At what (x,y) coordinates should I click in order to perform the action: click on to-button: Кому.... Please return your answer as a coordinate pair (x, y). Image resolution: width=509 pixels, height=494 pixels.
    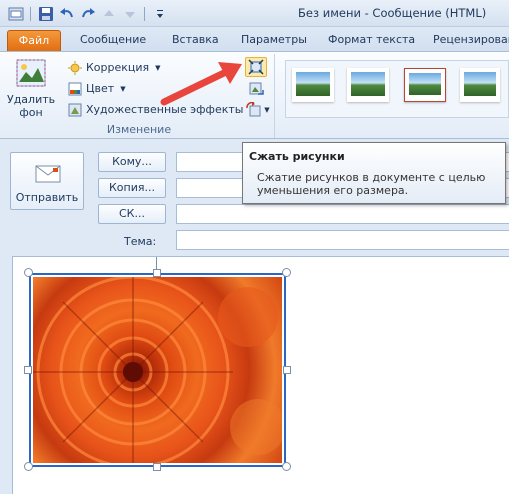
    Looking at the image, I should click on (132, 162).